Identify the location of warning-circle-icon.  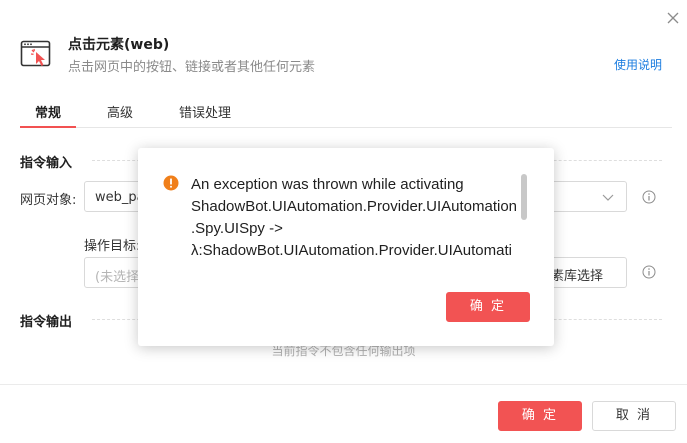
(171, 183).